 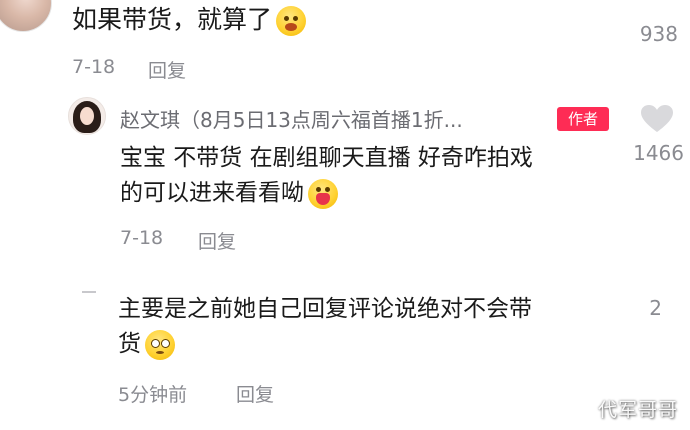 I want to click on comment-date: 5分钟前, so click(x=153, y=395).